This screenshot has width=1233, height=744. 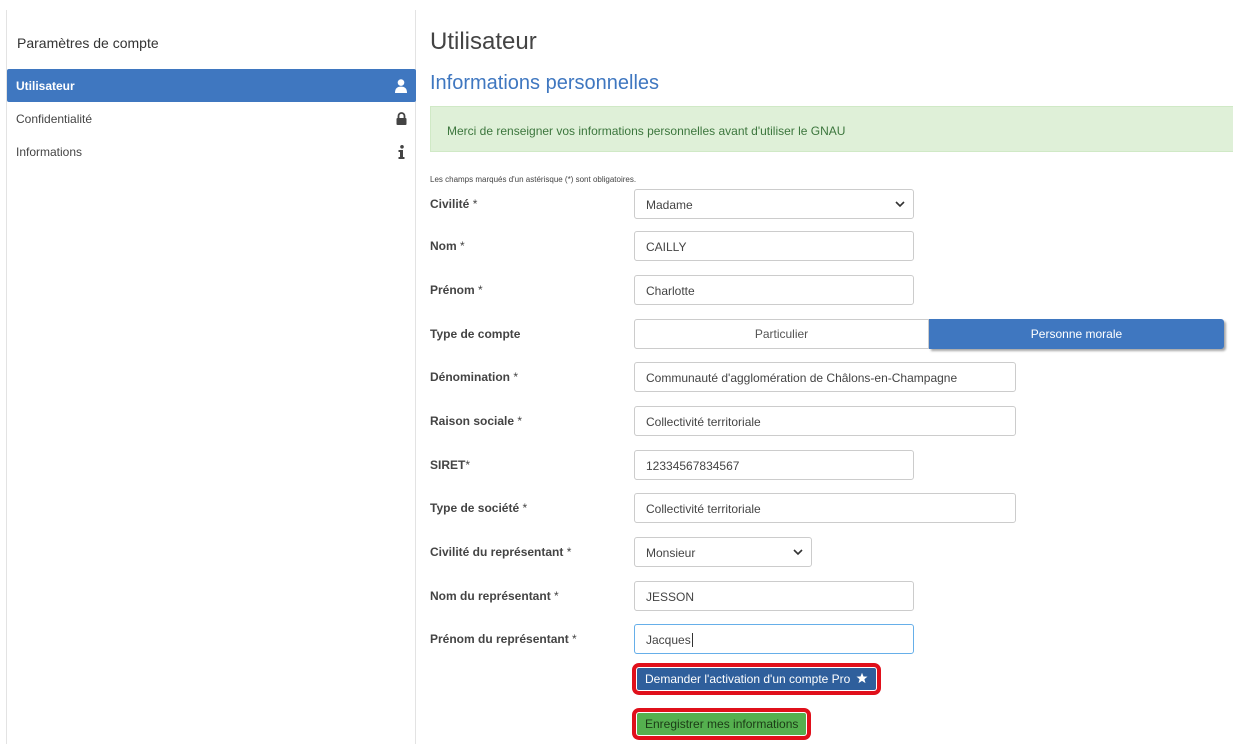 I want to click on type-compte-toggle: Particulier Personne morale, so click(x=929, y=334).